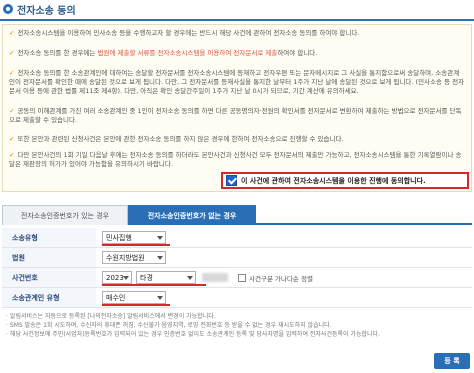 The image size is (474, 373). I want to click on case-number-label: 사건번호, so click(49, 277).